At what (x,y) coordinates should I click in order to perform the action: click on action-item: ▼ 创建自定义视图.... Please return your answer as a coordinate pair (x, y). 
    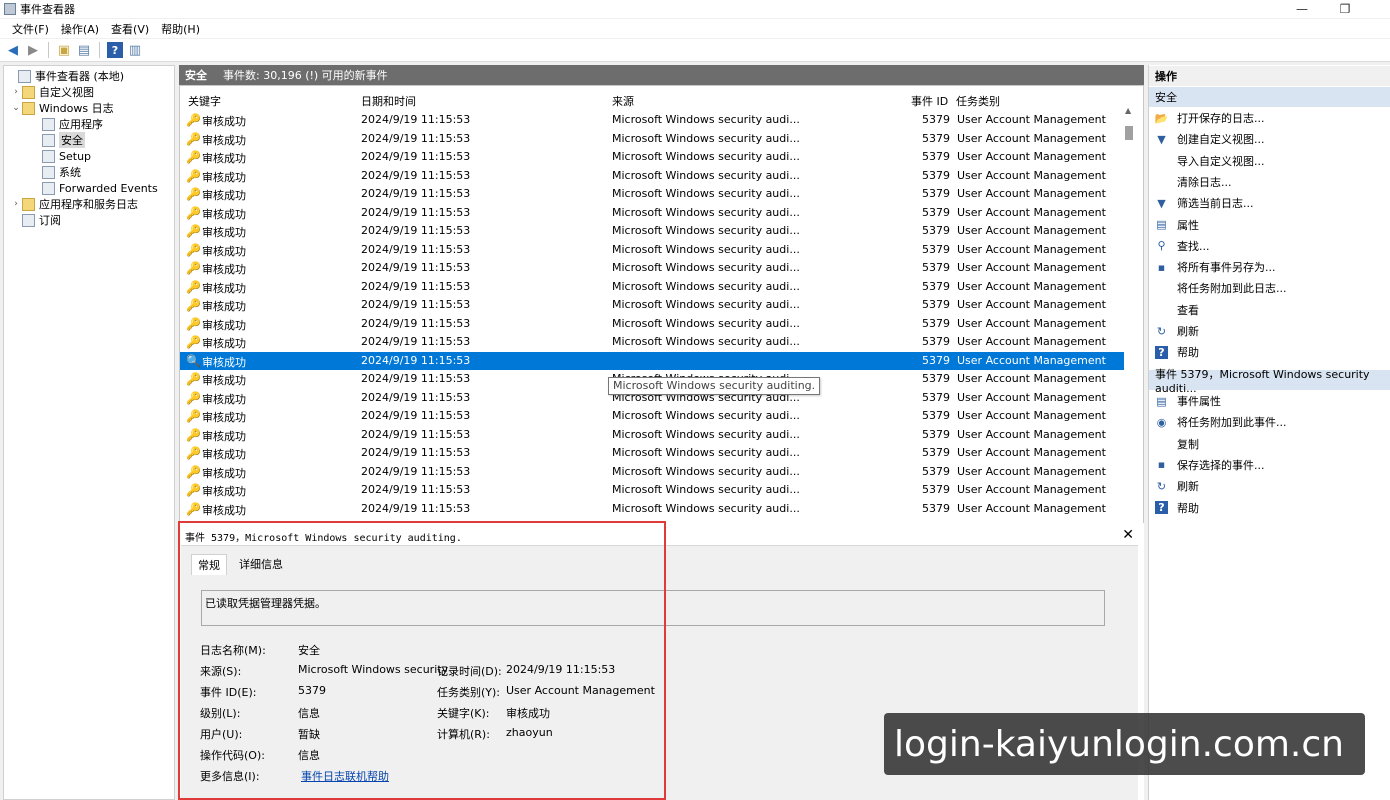
    Looking at the image, I should click on (1209, 139).